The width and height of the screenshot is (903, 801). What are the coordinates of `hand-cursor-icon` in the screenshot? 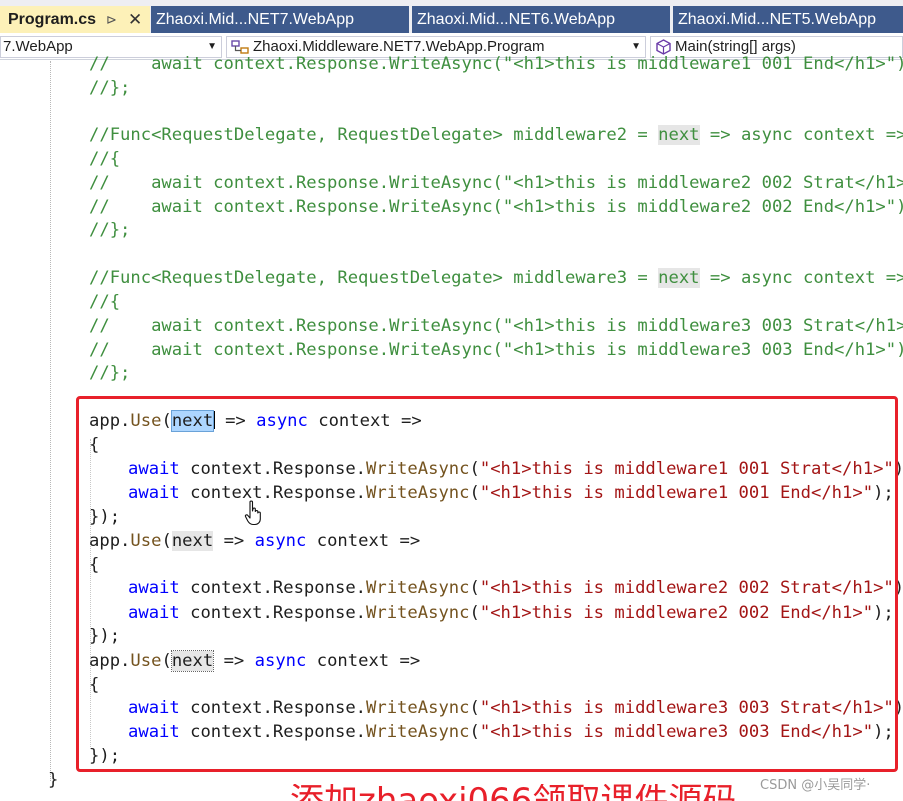 It's located at (252, 513).